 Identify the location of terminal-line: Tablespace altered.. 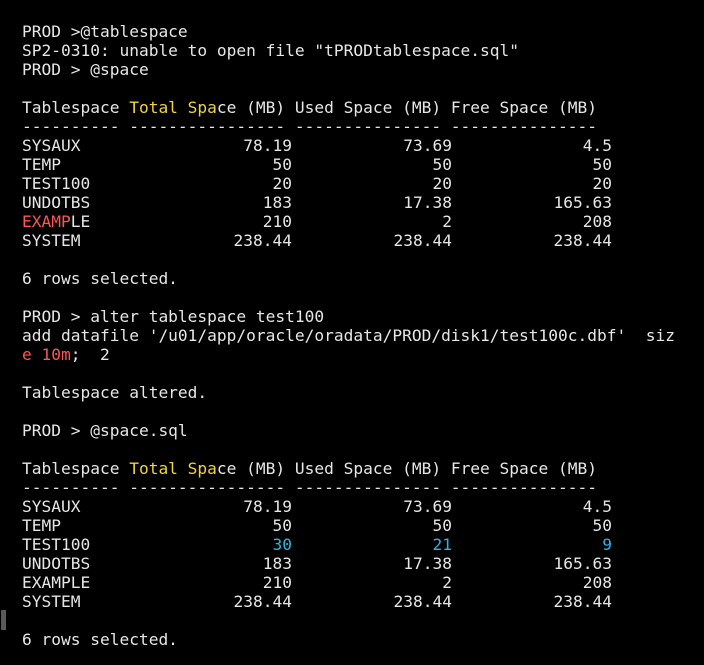
(115, 392).